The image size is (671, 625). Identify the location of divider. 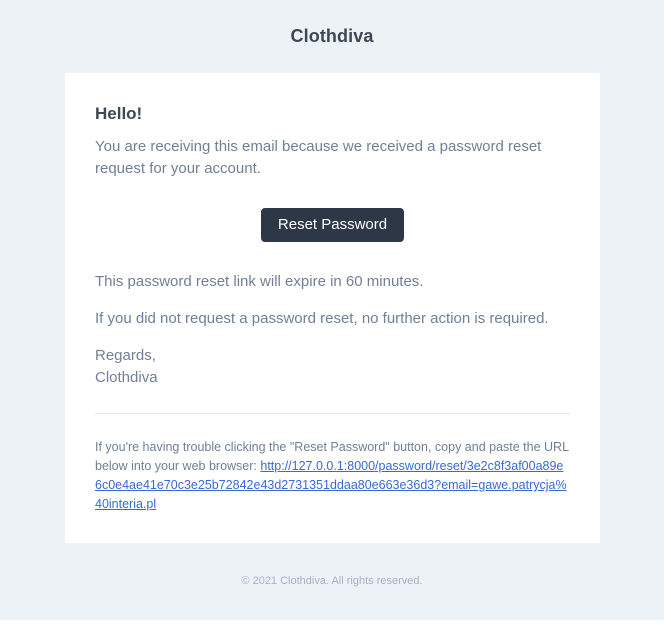
(332, 413).